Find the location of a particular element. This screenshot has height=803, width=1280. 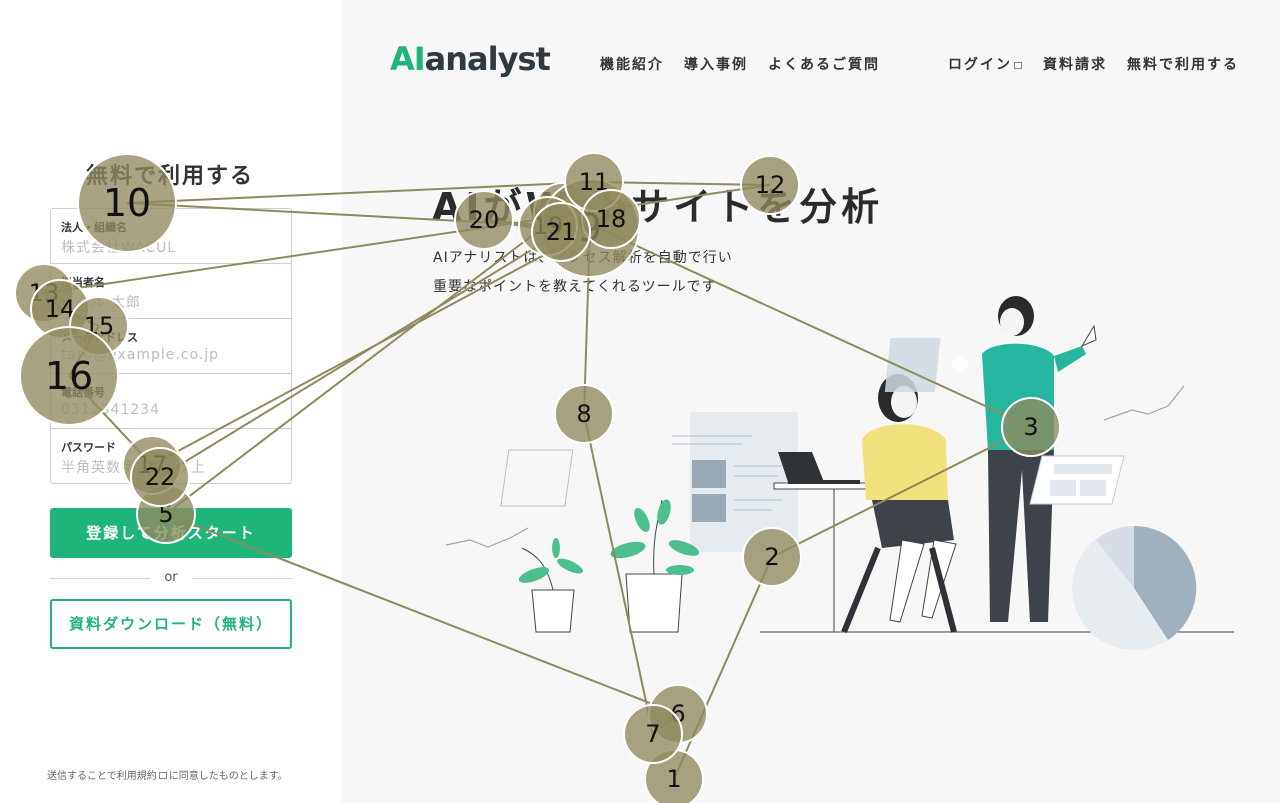

plant-large-icon is located at coordinates (655, 566).